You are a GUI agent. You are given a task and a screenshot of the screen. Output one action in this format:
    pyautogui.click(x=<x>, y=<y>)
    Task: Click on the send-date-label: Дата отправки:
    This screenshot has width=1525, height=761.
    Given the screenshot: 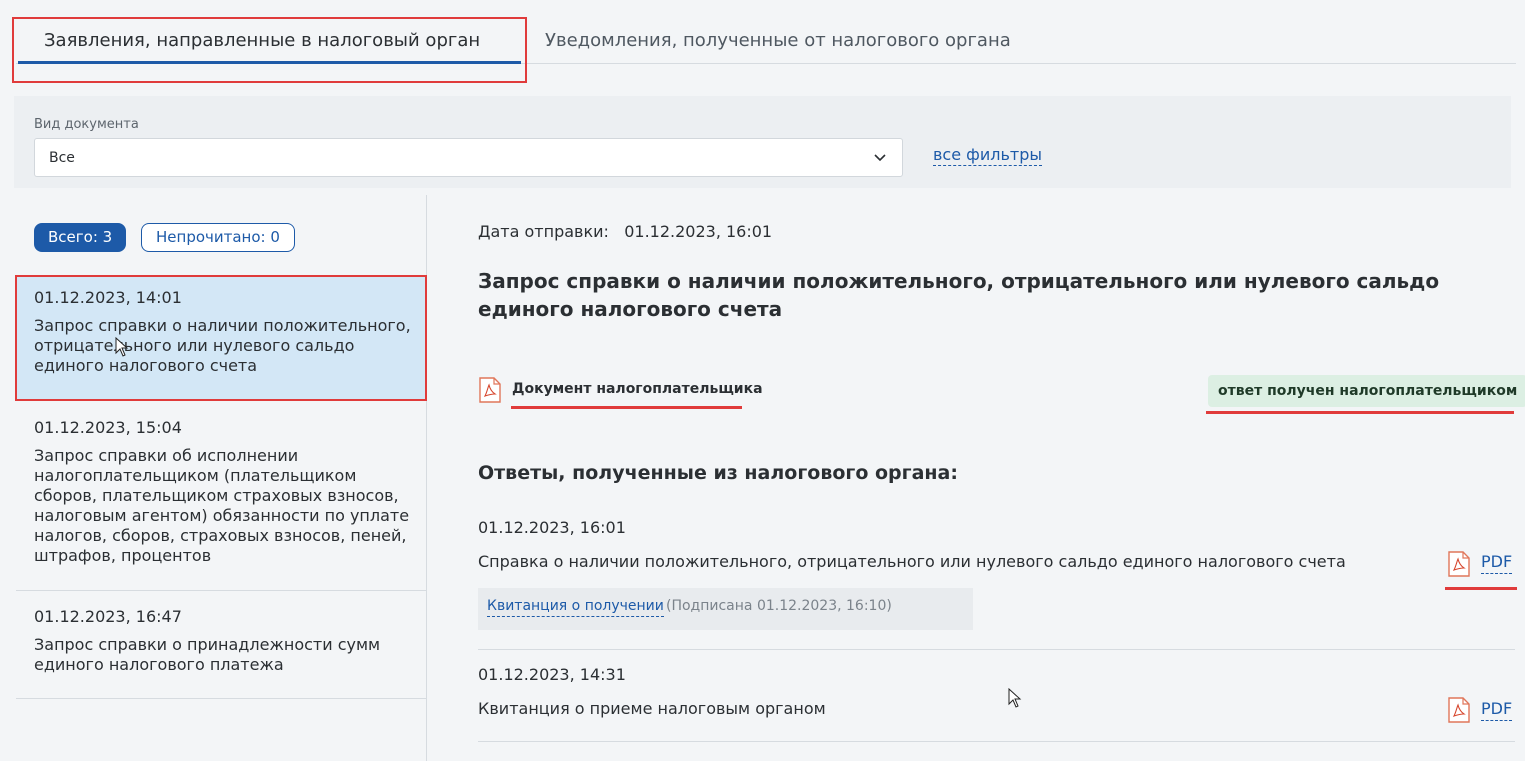 What is the action you would take?
    pyautogui.click(x=543, y=231)
    